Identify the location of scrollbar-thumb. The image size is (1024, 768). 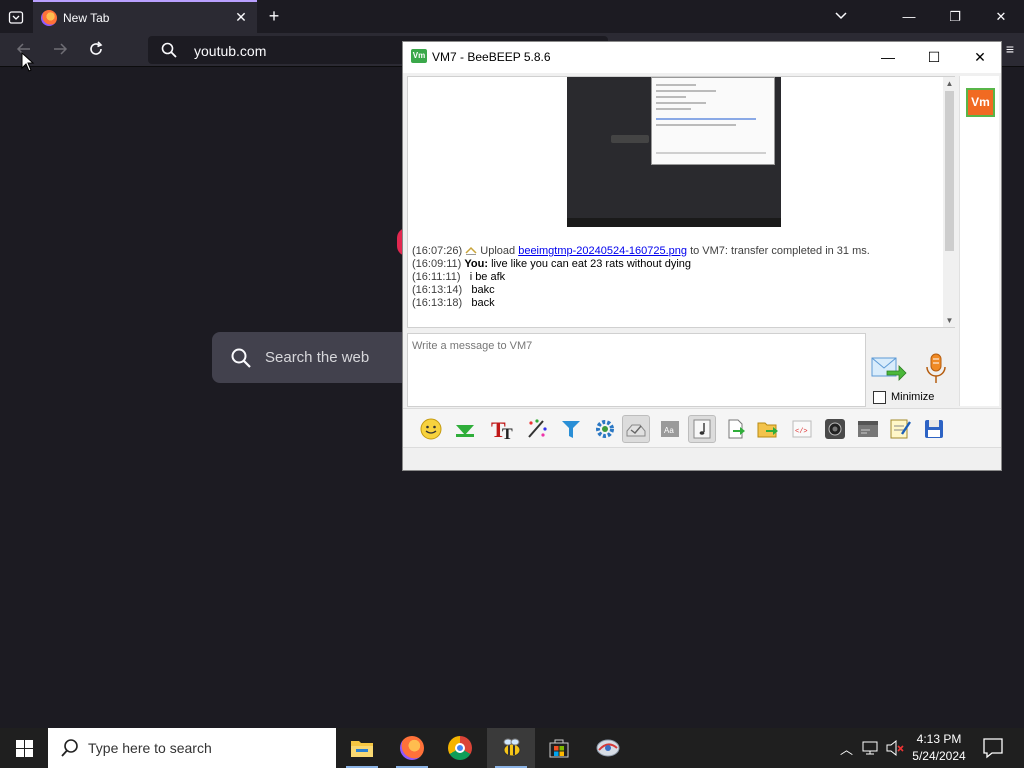
(949, 171).